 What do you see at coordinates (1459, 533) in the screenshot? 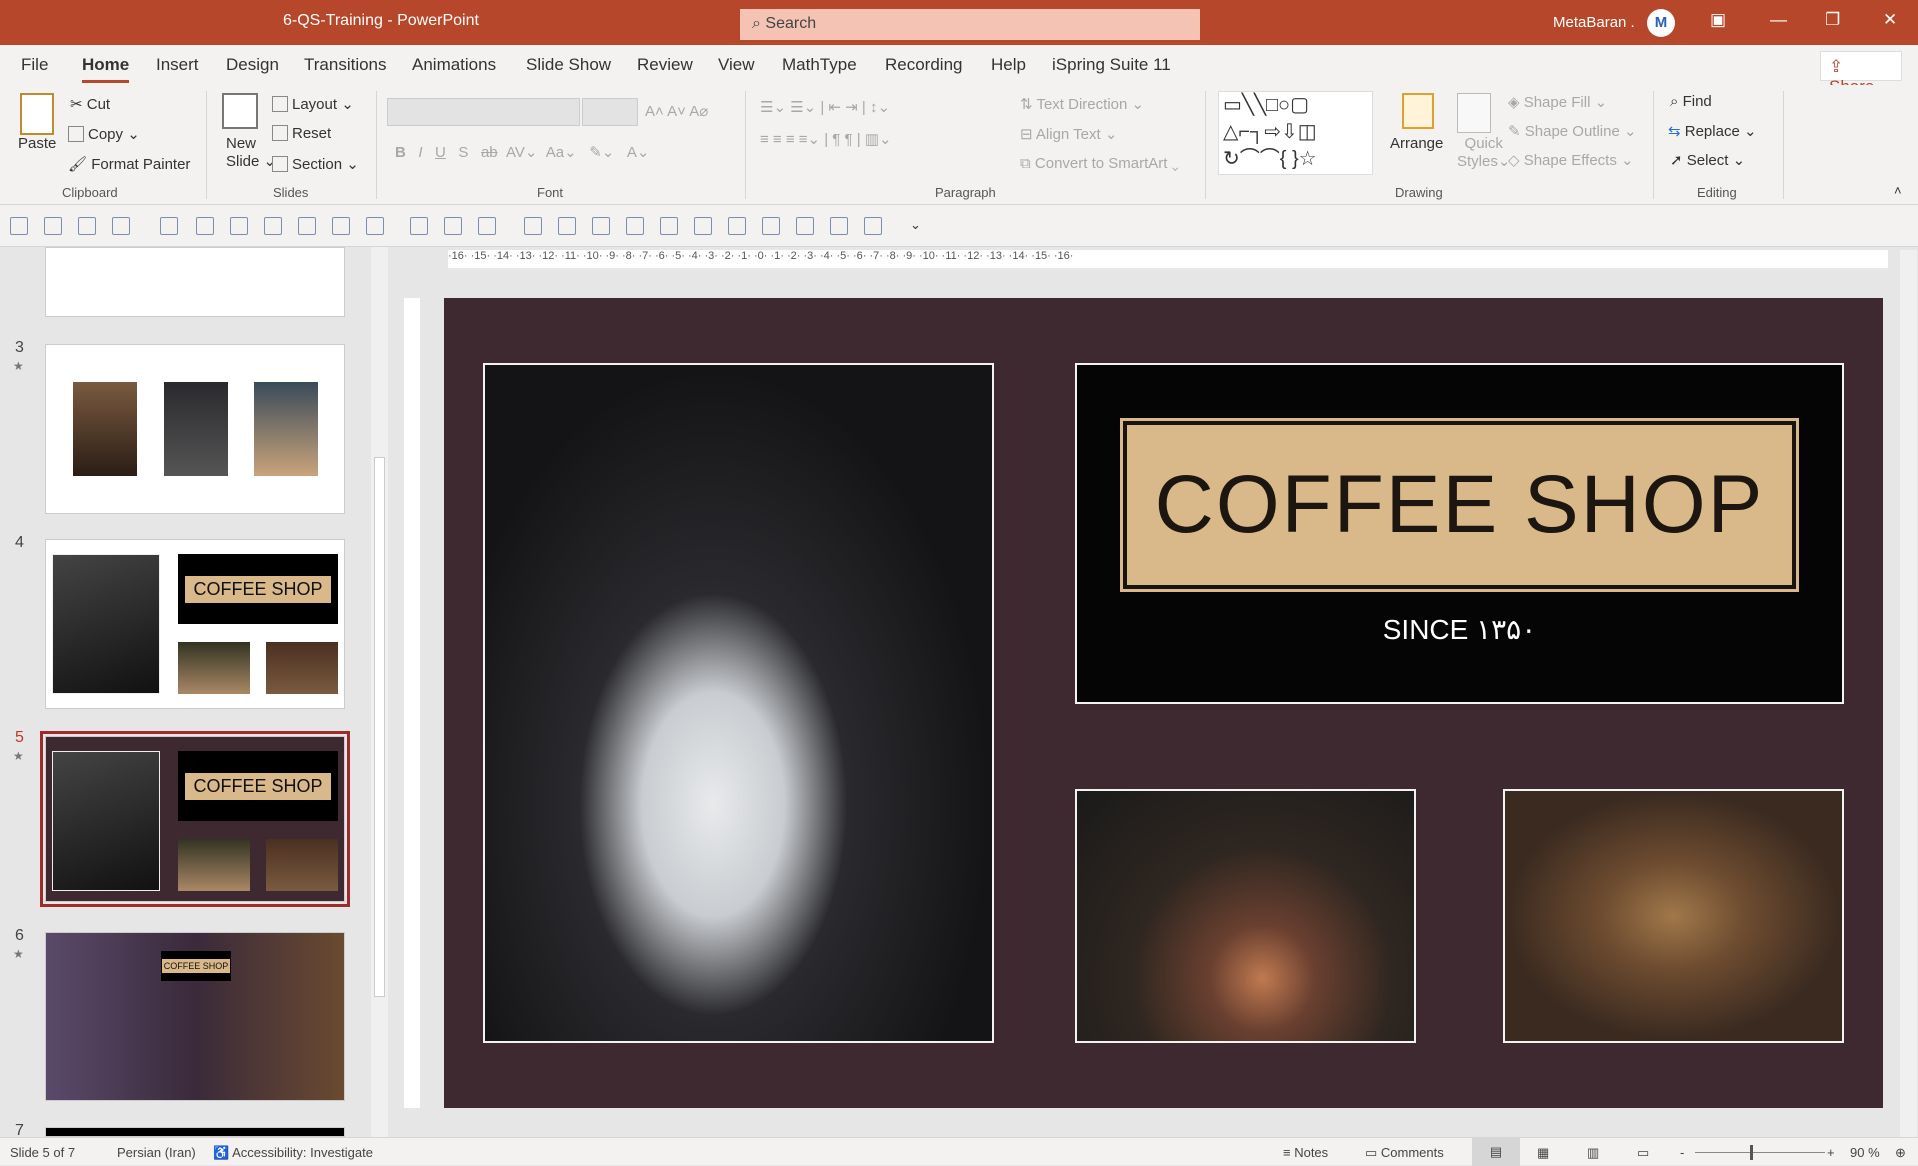
I see `coffee-shop-sign: COFFEE SHOP SINCE ۱۳۵۰` at bounding box center [1459, 533].